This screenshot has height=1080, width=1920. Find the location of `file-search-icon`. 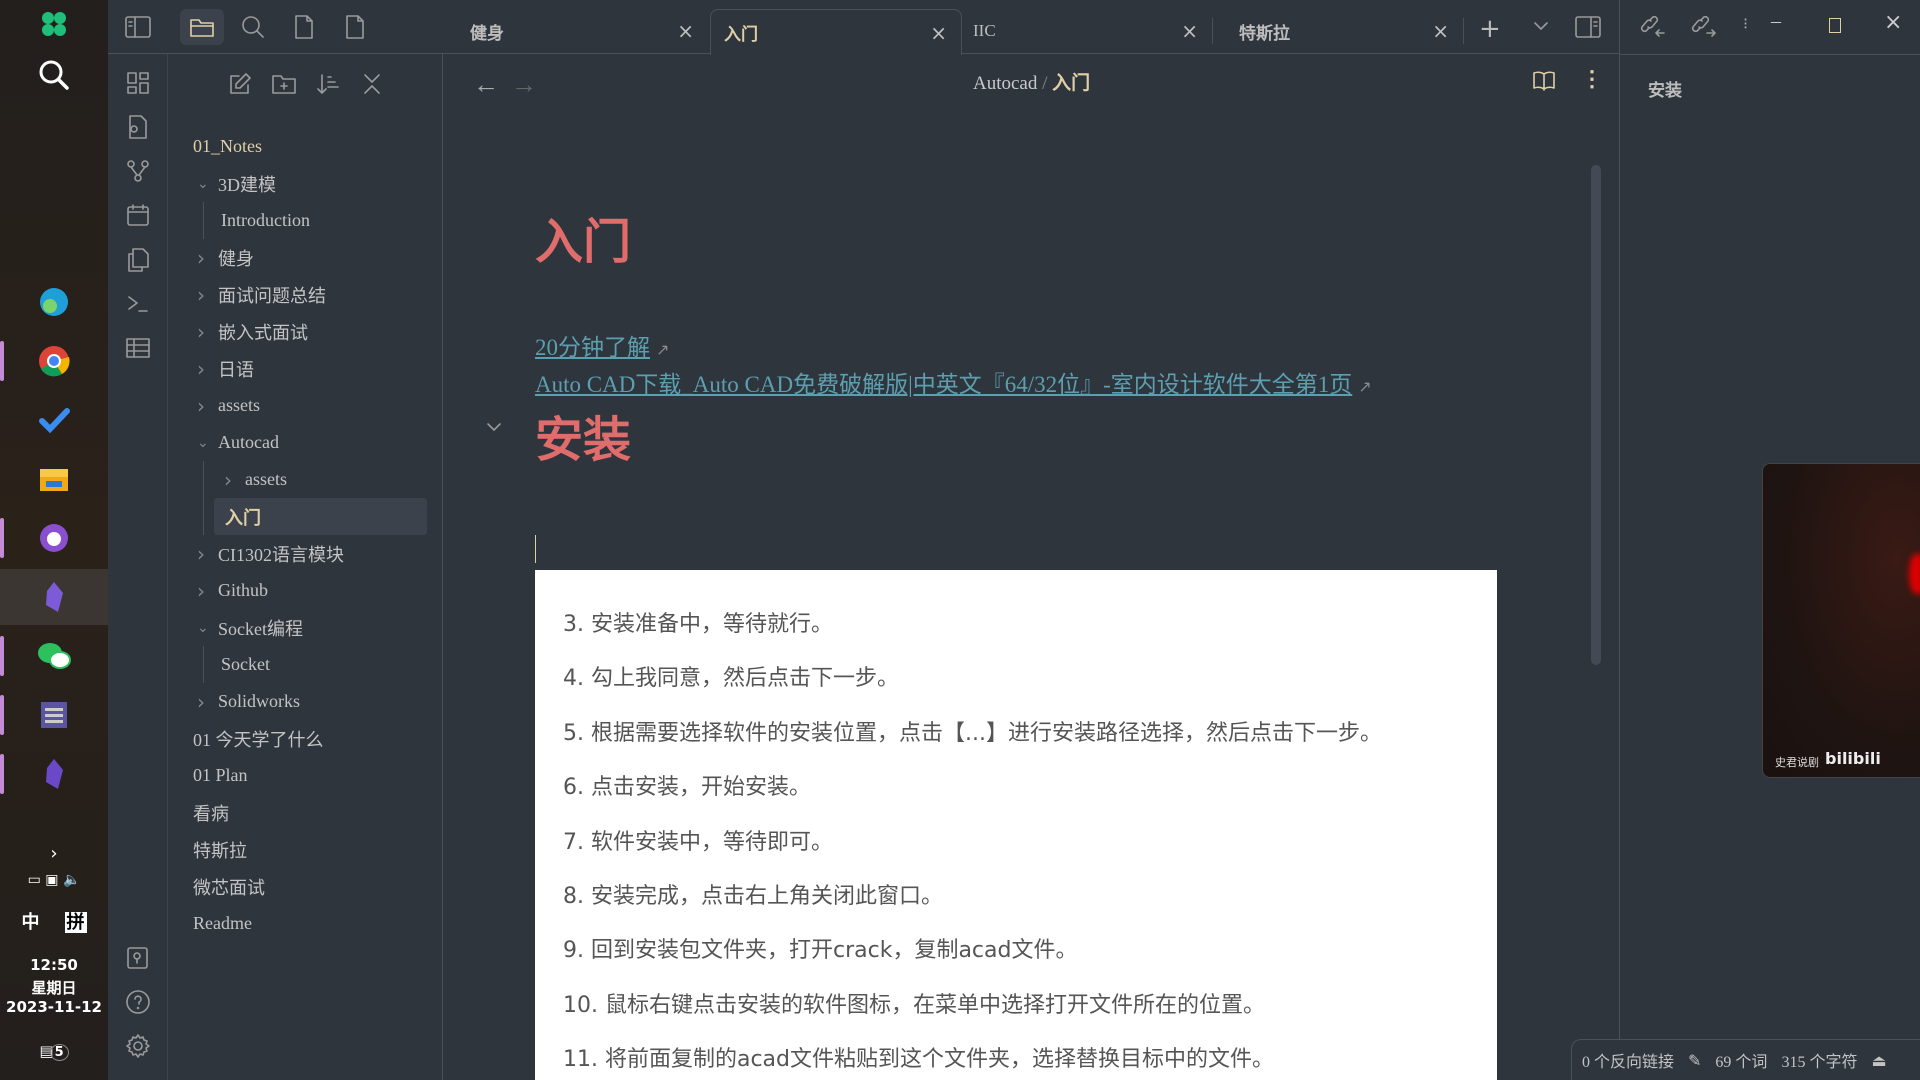

file-search-icon is located at coordinates (138, 127).